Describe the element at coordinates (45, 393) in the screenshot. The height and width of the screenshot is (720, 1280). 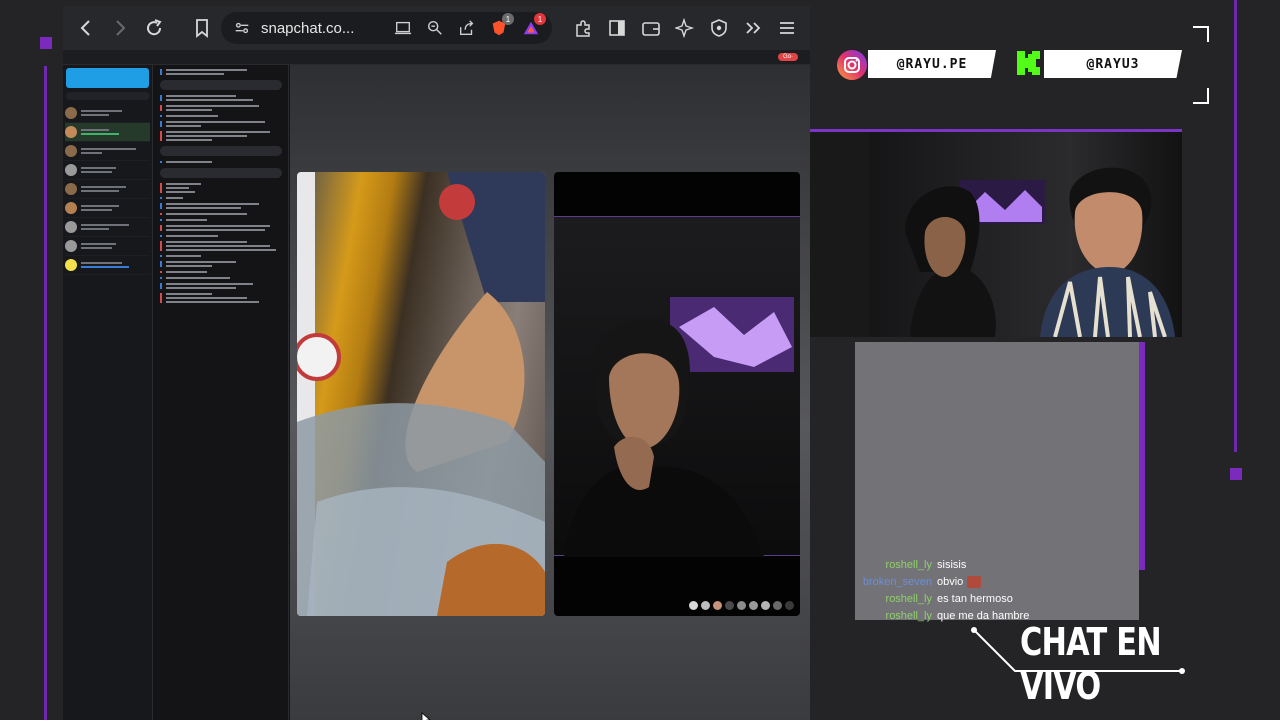
I see `deco-line-left` at that location.